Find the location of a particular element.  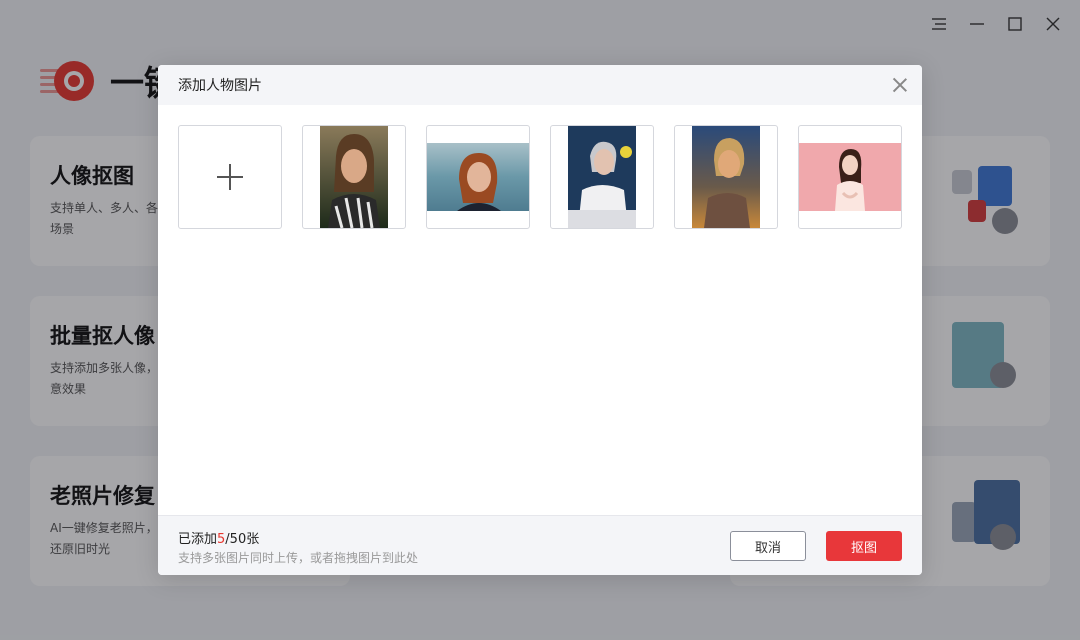

count-suffix: /50张 is located at coordinates (242, 539).